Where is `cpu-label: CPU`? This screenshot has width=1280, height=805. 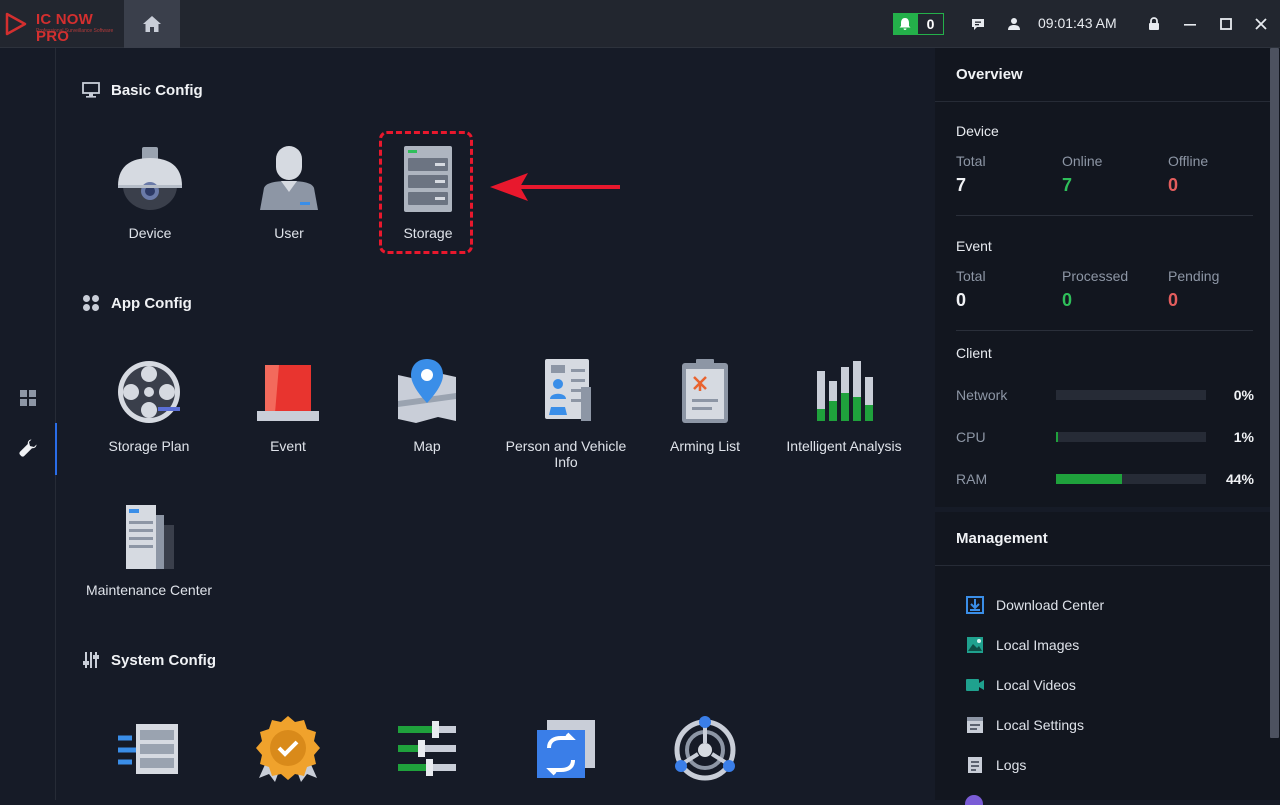 cpu-label: CPU is located at coordinates (971, 437).